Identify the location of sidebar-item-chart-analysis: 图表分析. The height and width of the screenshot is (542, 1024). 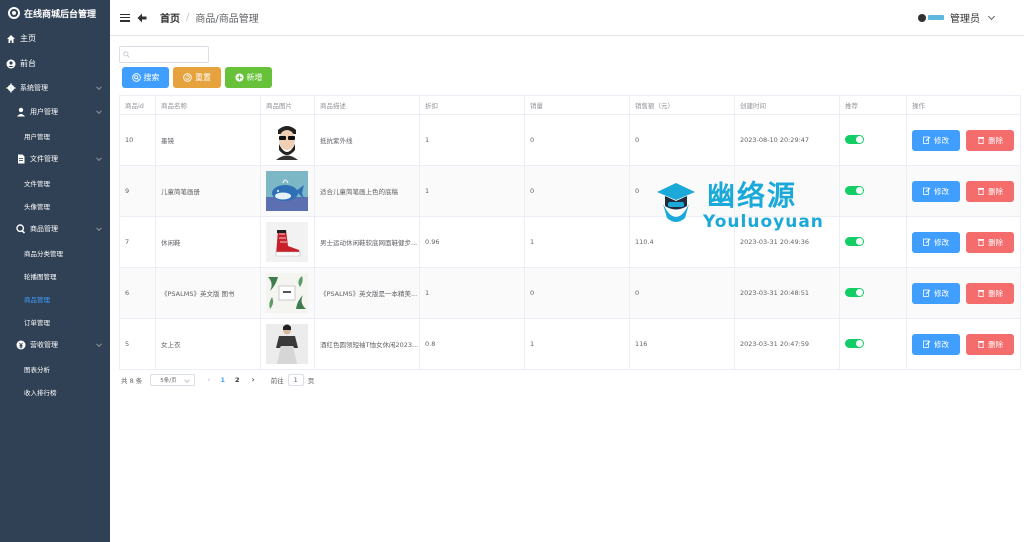
(55, 368).